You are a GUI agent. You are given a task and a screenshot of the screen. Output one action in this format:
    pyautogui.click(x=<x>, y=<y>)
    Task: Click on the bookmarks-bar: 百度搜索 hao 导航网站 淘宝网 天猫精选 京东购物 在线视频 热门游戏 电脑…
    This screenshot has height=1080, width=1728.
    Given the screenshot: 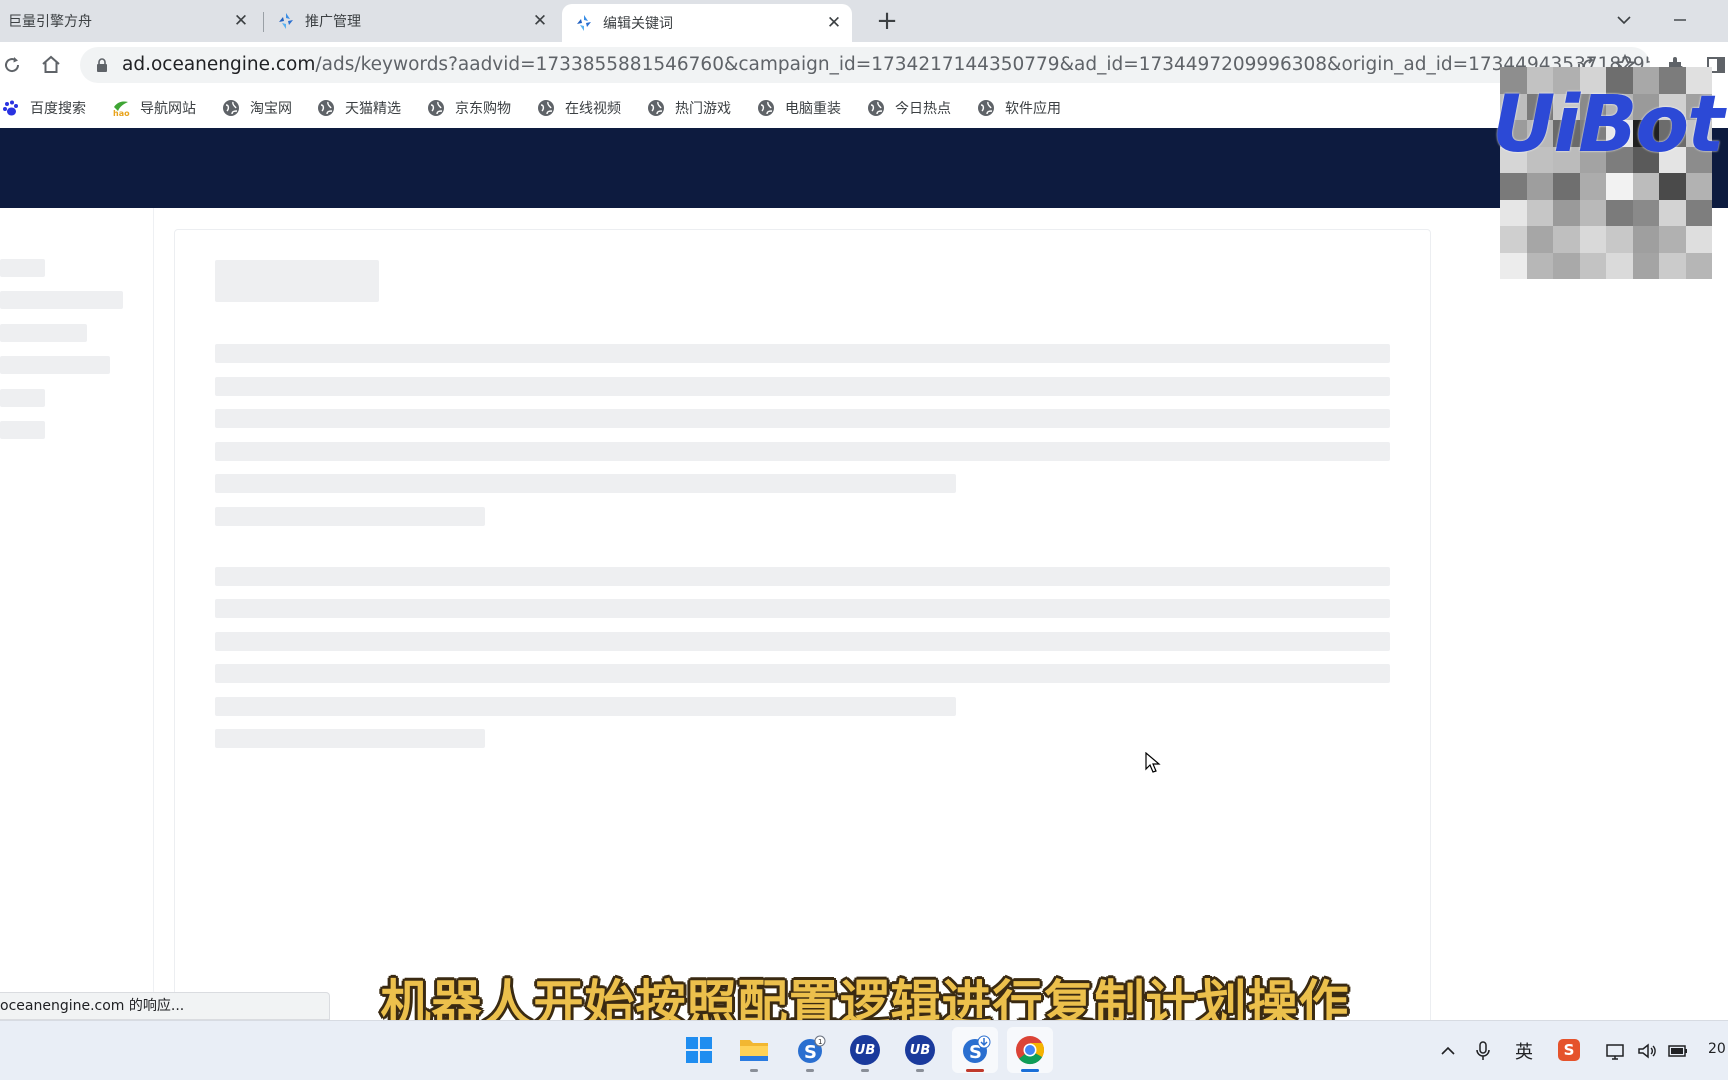 What is the action you would take?
    pyautogui.click(x=864, y=108)
    